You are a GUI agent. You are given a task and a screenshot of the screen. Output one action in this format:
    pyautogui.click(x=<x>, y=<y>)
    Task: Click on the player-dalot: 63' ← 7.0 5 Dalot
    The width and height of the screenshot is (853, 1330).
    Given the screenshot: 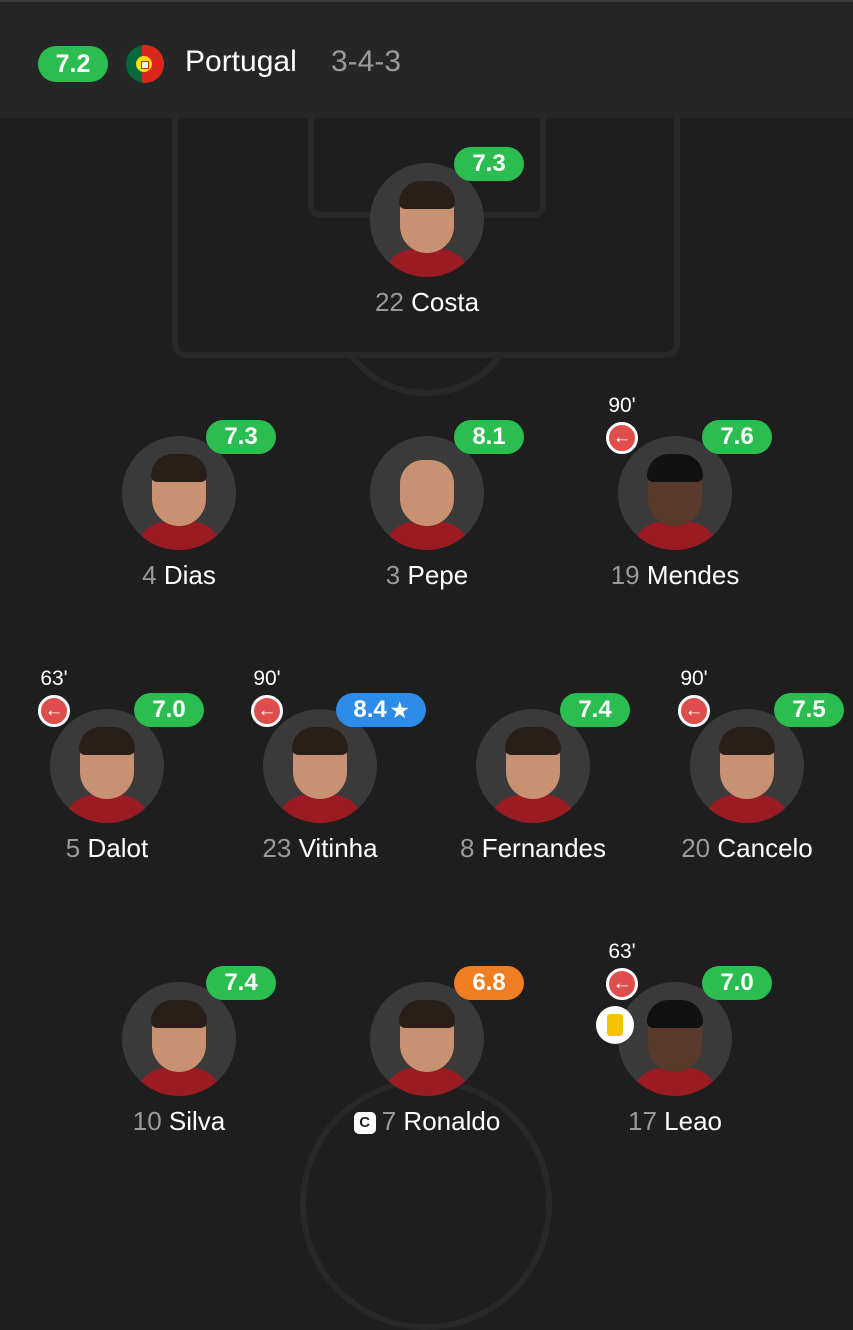 What is the action you would take?
    pyautogui.click(x=113, y=773)
    